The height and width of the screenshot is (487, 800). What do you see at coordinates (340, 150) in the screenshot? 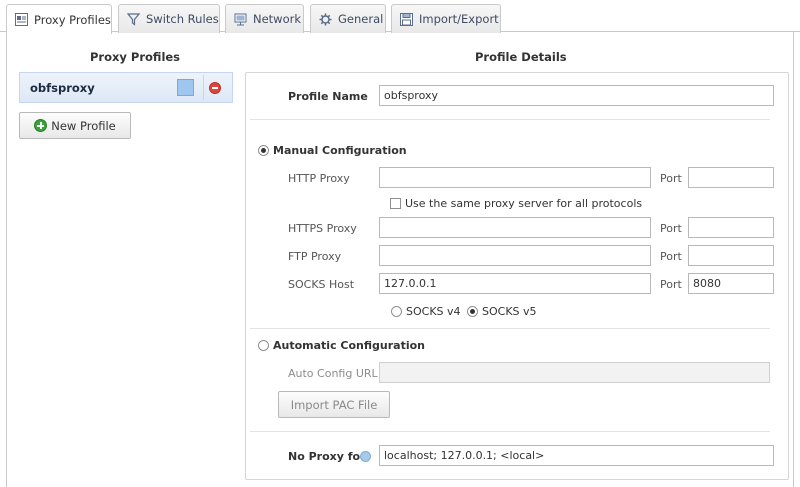
I see `manual-config-label: Manual Configuration` at bounding box center [340, 150].